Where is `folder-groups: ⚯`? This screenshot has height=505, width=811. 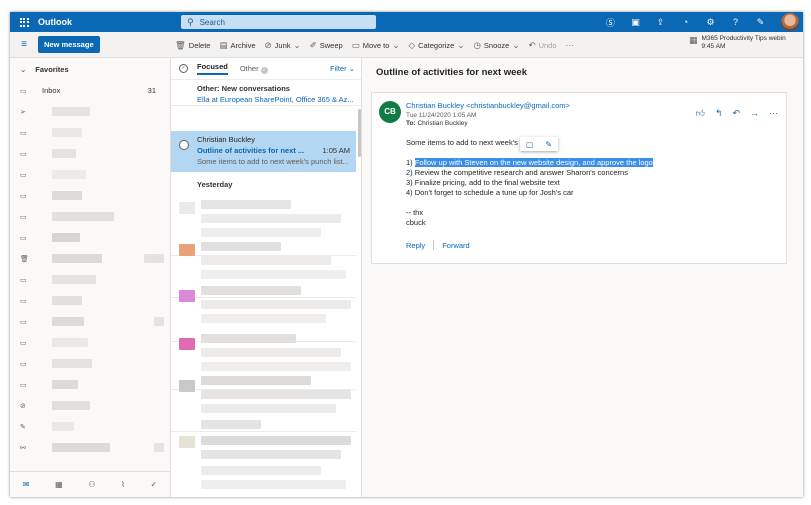
folder-groups: ⚯ is located at coordinates (90, 447).